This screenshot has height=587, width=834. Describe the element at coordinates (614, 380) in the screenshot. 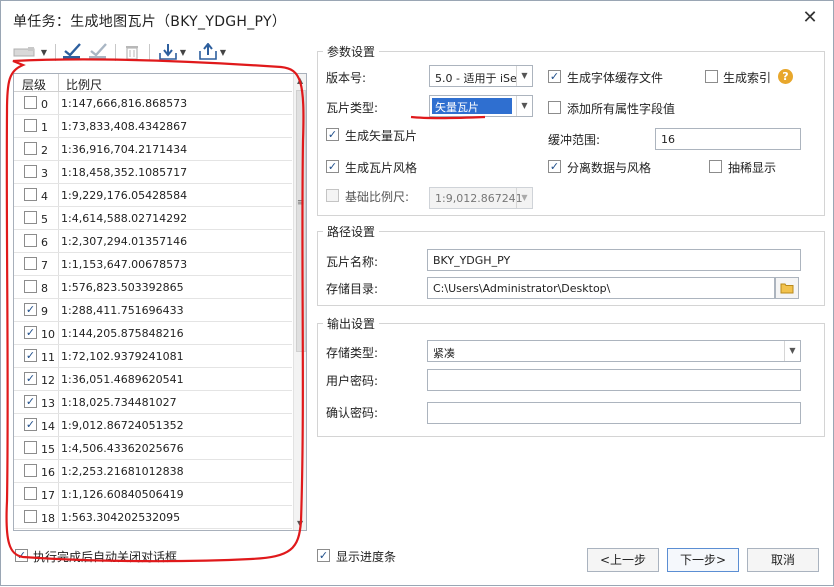

I see `user-password-input` at that location.